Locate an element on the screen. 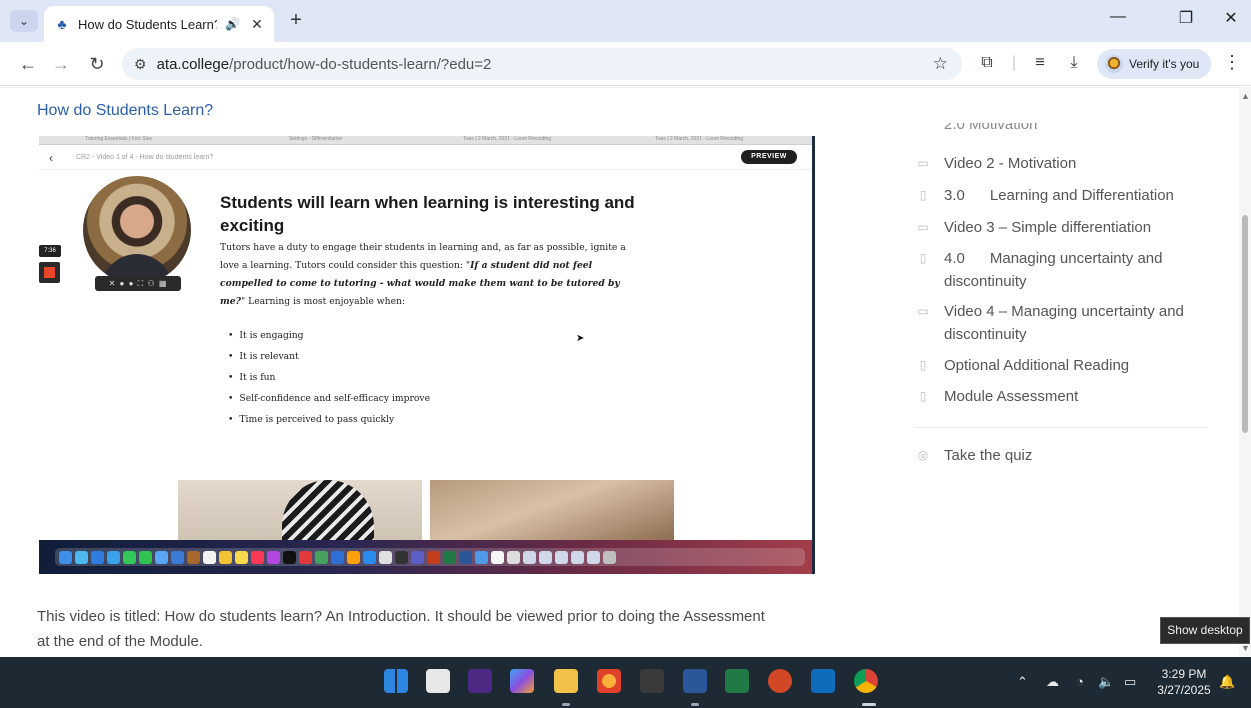 This screenshot has height=708, width=1251. clock-date: 3/27/2025 is located at coordinates (1184, 690).